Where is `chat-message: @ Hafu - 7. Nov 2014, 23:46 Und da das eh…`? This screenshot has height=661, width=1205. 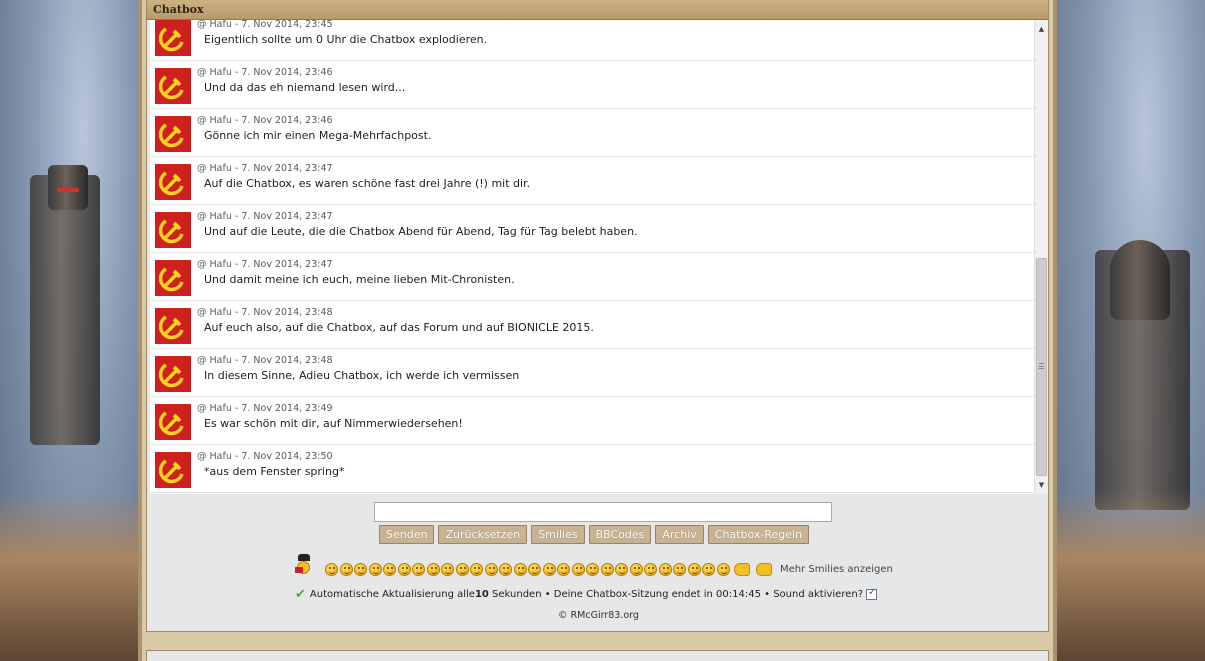
chat-message: @ Hafu - 7. Nov 2014, 23:46 Und da das eh… is located at coordinates (592, 85).